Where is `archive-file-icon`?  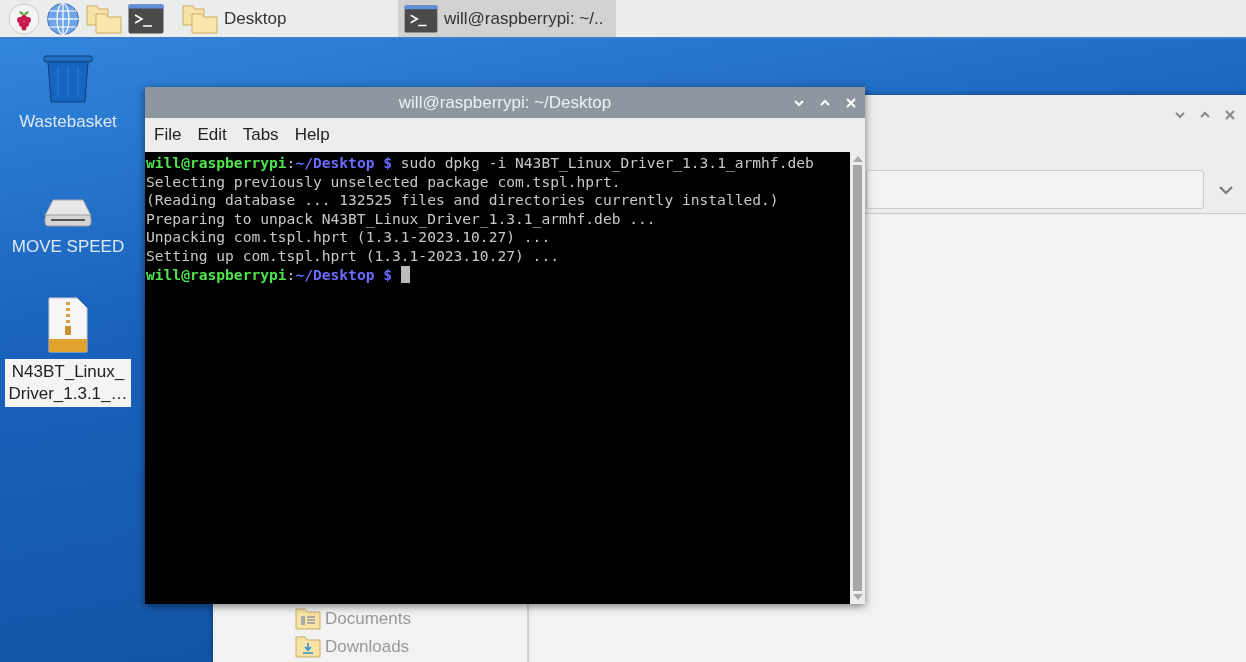 archive-file-icon is located at coordinates (68, 325).